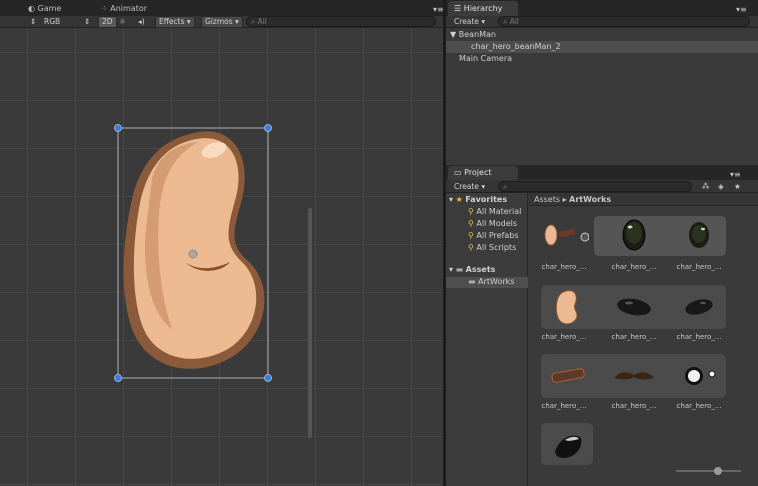 The height and width of the screenshot is (486, 758). Describe the element at coordinates (706, 187) in the screenshot. I see `filter-by-type-icon: ⁂` at that location.